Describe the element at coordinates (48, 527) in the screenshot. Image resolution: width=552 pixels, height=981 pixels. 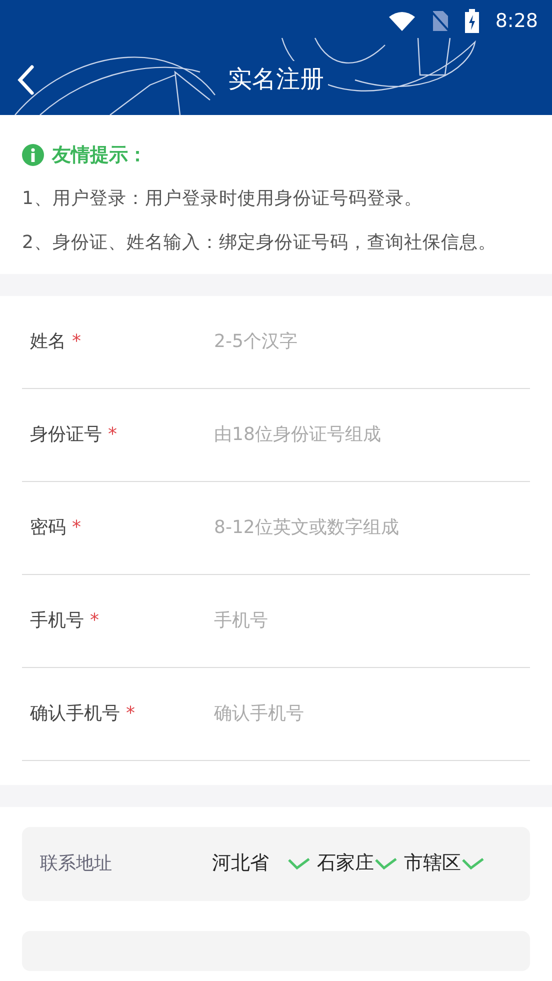
I see `field-label: 密码` at that location.